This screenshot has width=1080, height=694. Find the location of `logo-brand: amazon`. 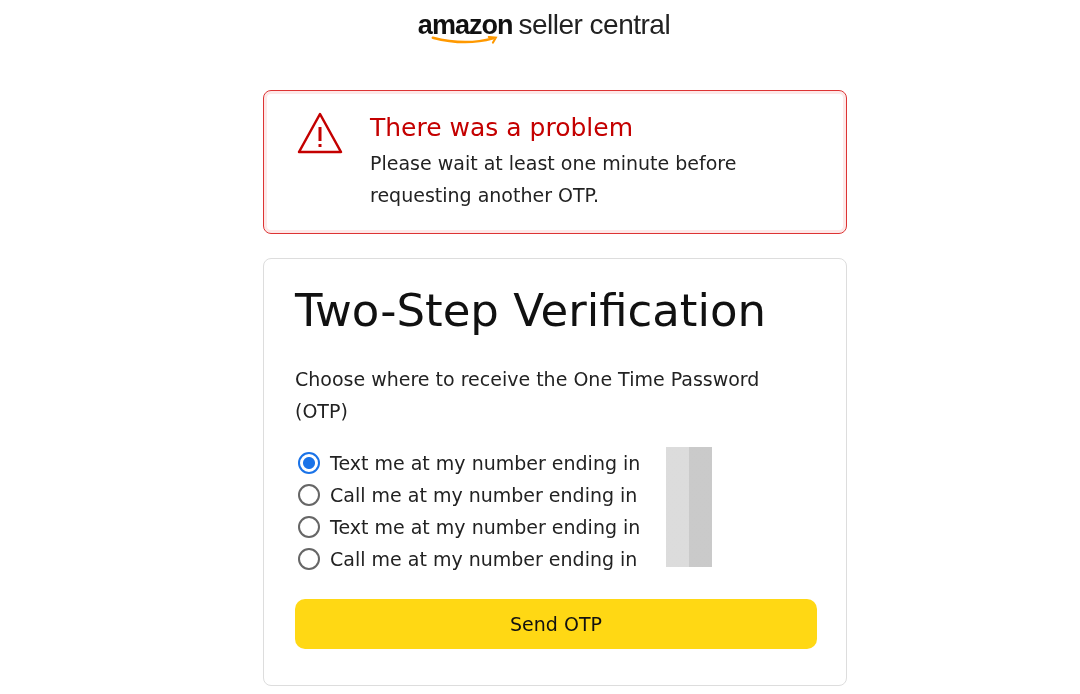

logo-brand: amazon is located at coordinates (465, 25).